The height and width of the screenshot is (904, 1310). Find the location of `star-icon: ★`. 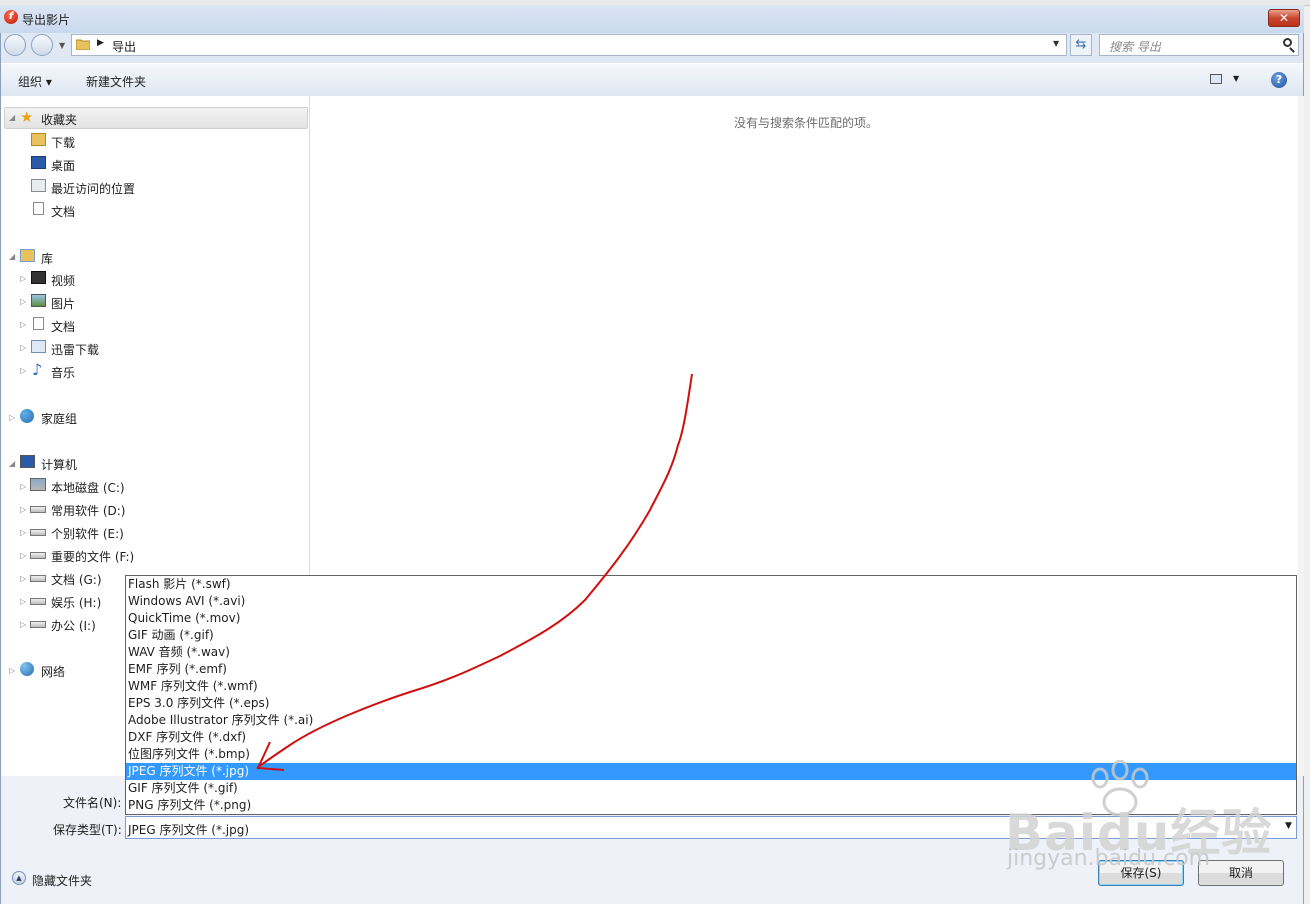

star-icon: ★ is located at coordinates (27, 117).